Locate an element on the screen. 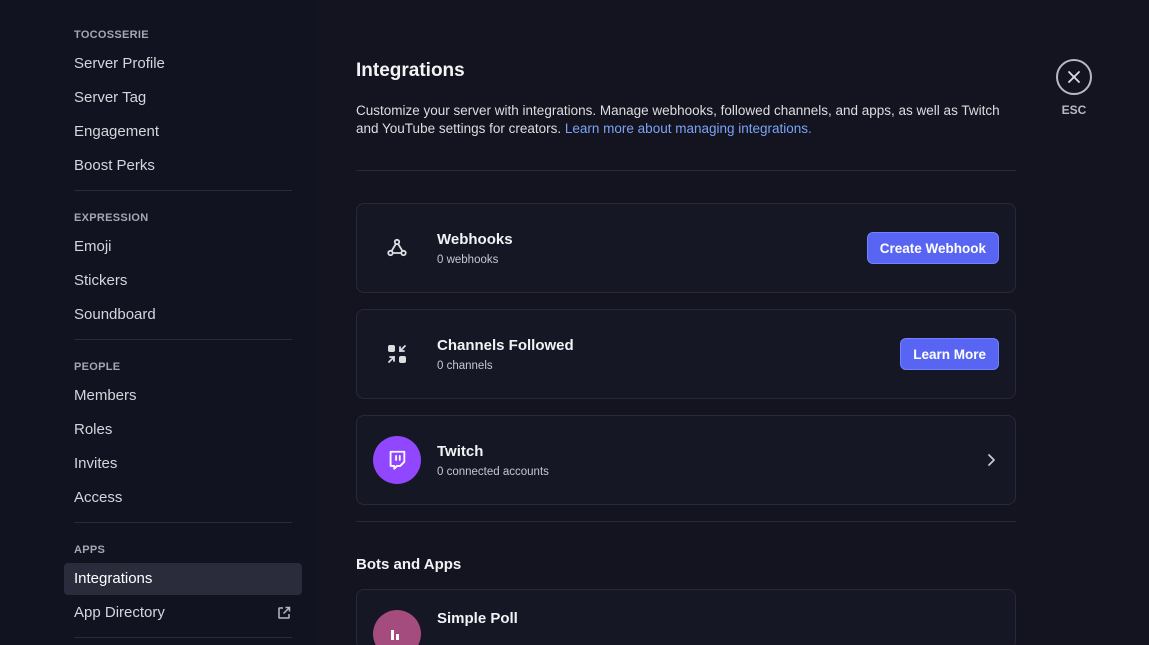 The image size is (1149, 645). twitch-avatar is located at coordinates (397, 460).